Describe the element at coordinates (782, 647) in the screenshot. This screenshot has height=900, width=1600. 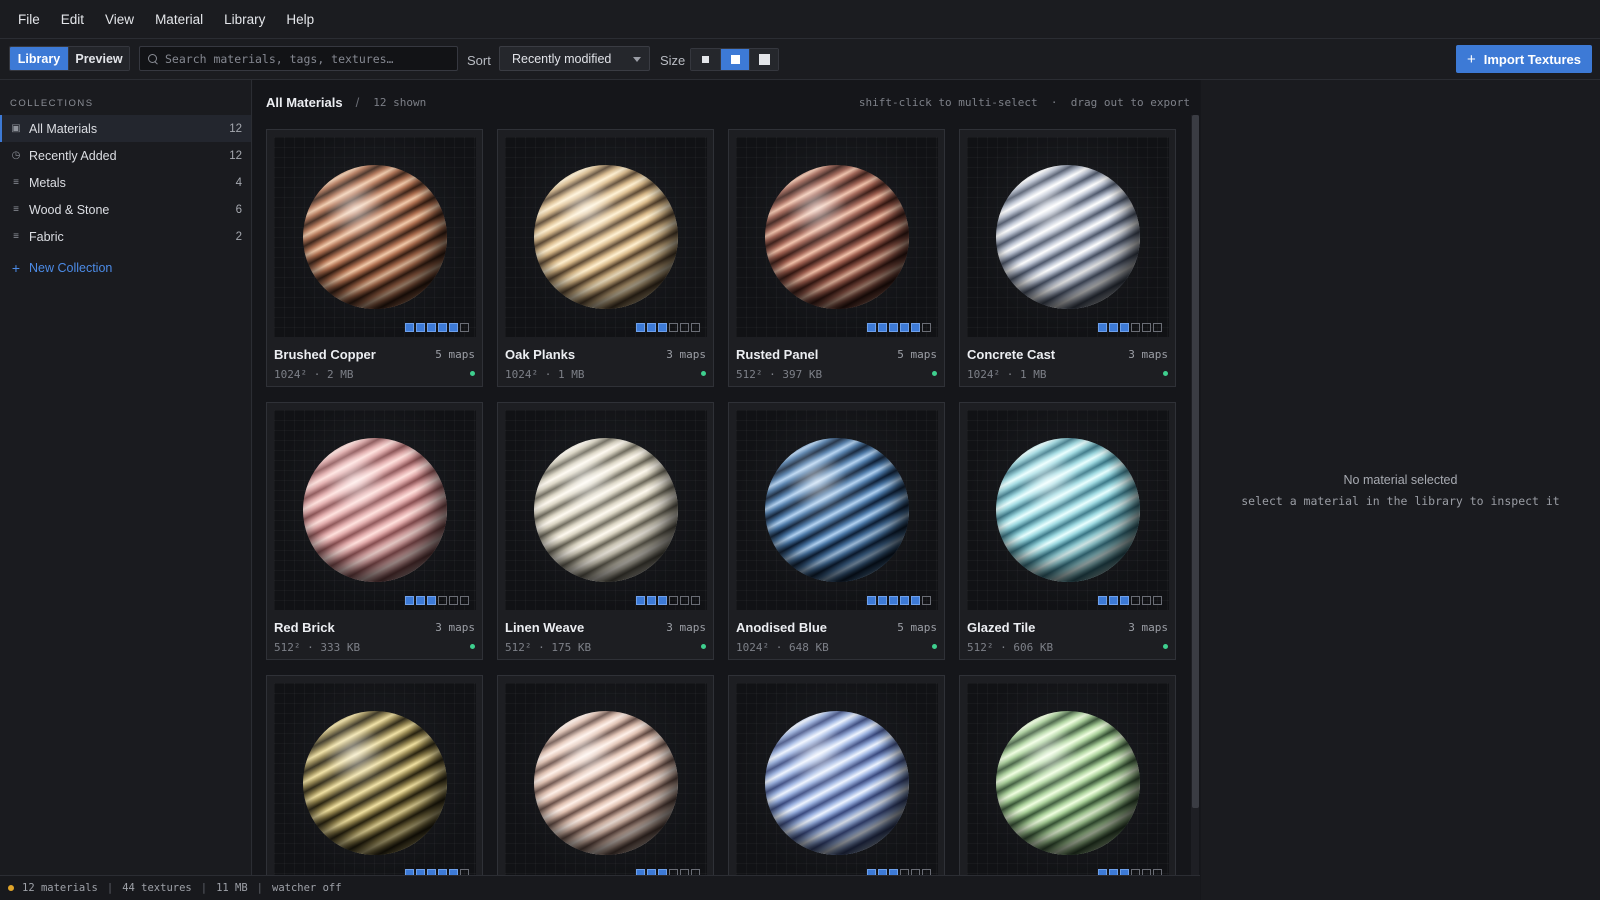
I see `material-meta: 1024² · 648 KB` at that location.